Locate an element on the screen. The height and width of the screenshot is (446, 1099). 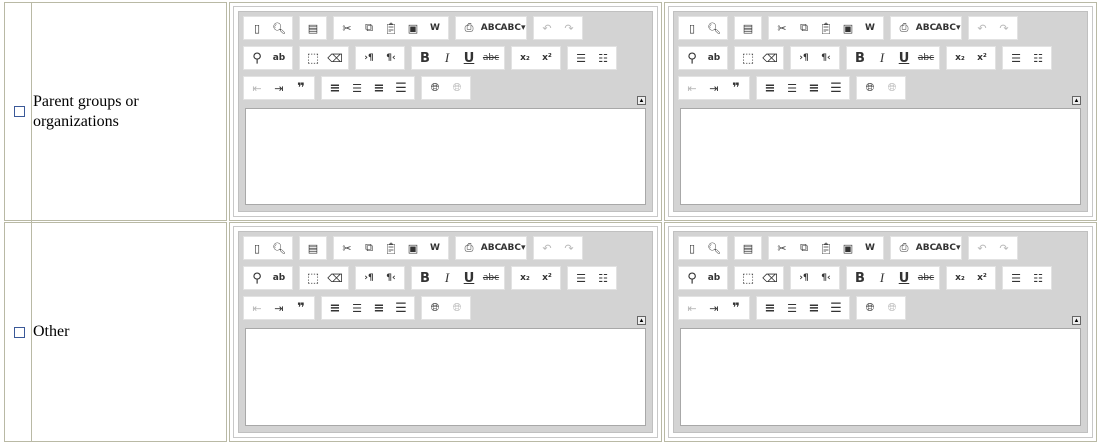
copy-icon: ⧉ is located at coordinates (369, 28).